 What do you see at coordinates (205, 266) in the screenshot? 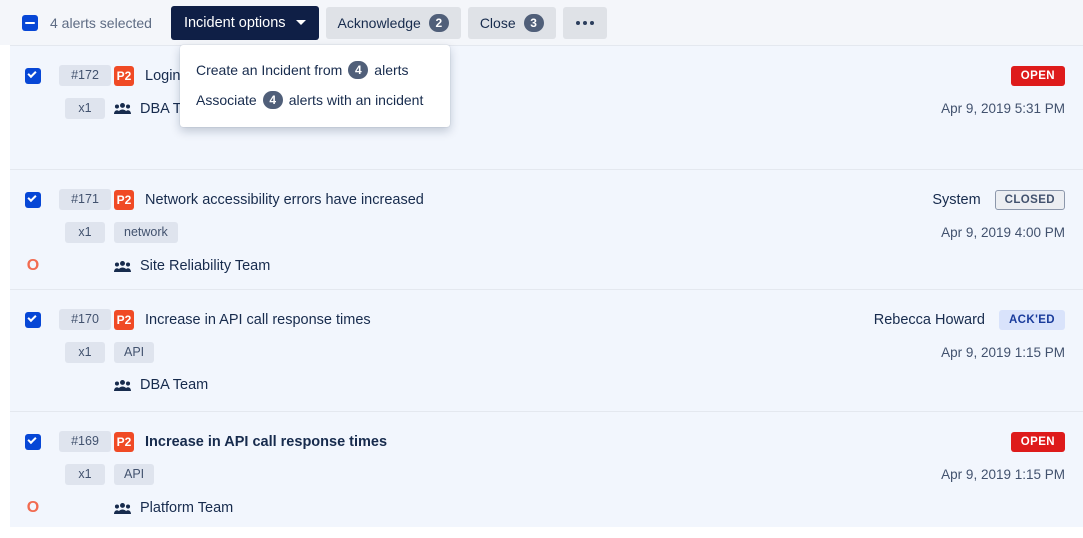
I see `alert-team-label: Site Reliability Team` at bounding box center [205, 266].